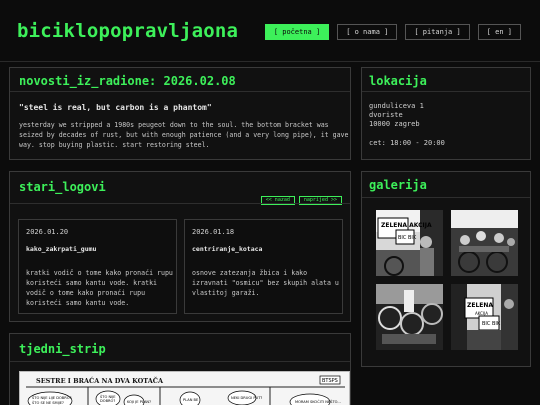  What do you see at coordinates (407, 238) in the screenshot?
I see `svg-text: BIC BIK` at bounding box center [407, 238].